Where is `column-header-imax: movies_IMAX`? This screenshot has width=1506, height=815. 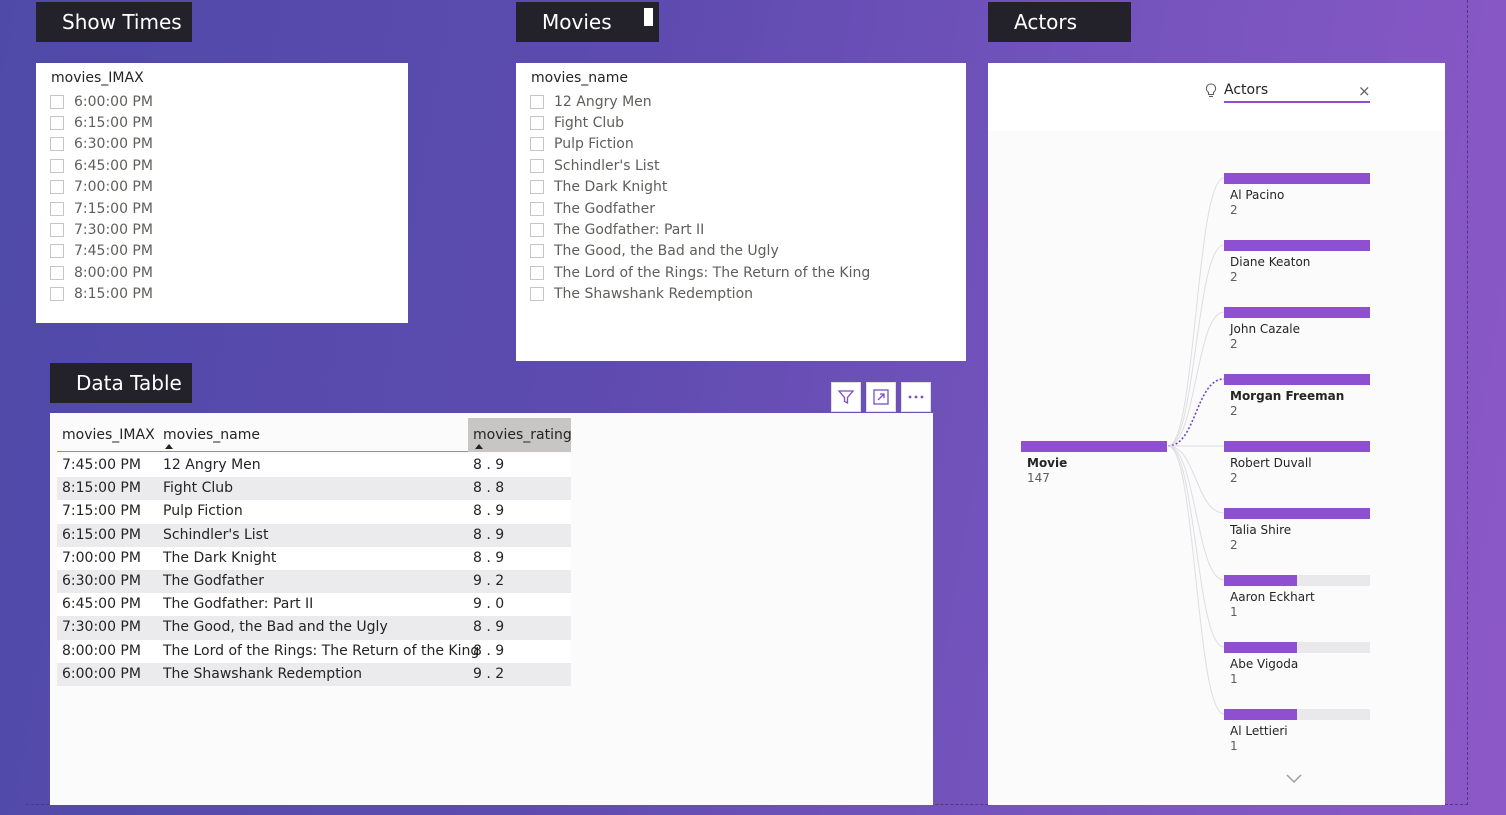
column-header-imax: movies_IMAX is located at coordinates (108, 435).